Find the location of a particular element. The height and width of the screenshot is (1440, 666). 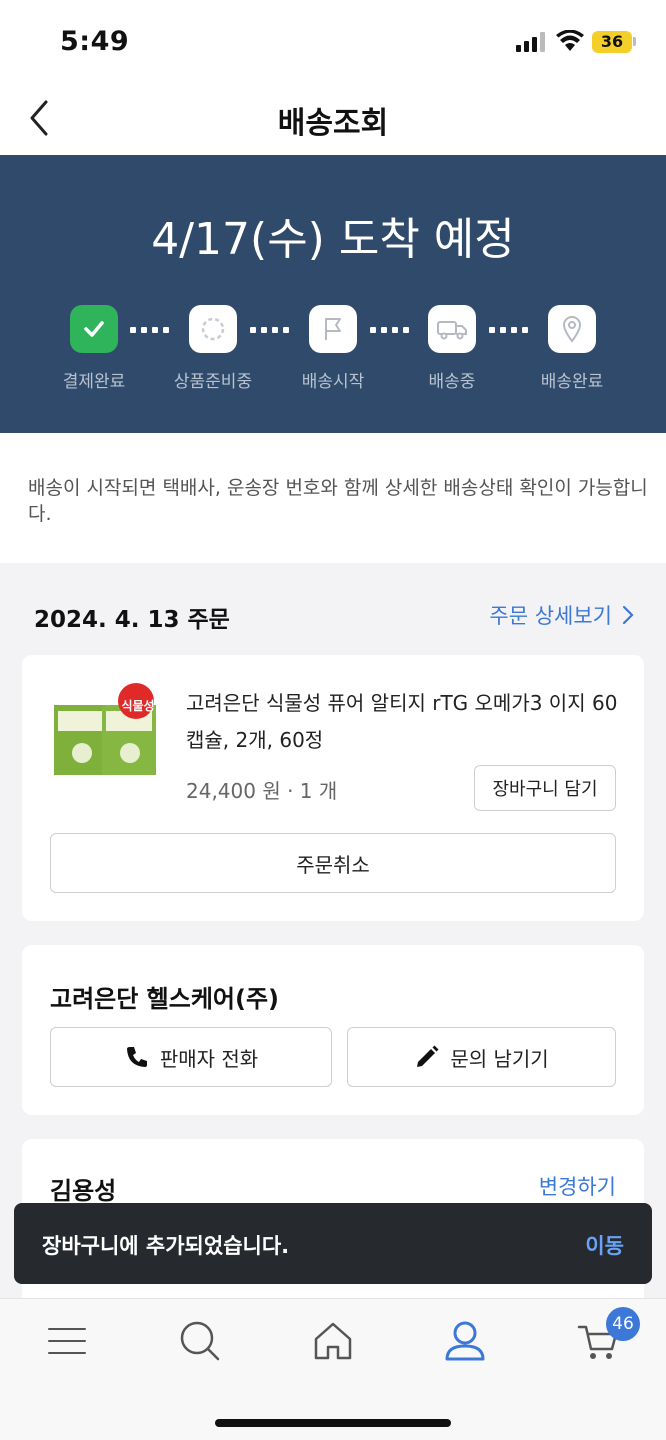

step-in-transit: 배송중 is located at coordinates (452, 348).